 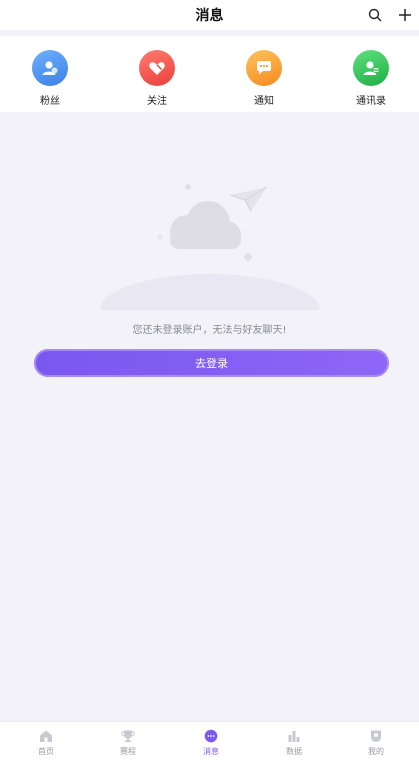 What do you see at coordinates (157, 101) in the screenshot?
I see `quick-action-label: 关注` at bounding box center [157, 101].